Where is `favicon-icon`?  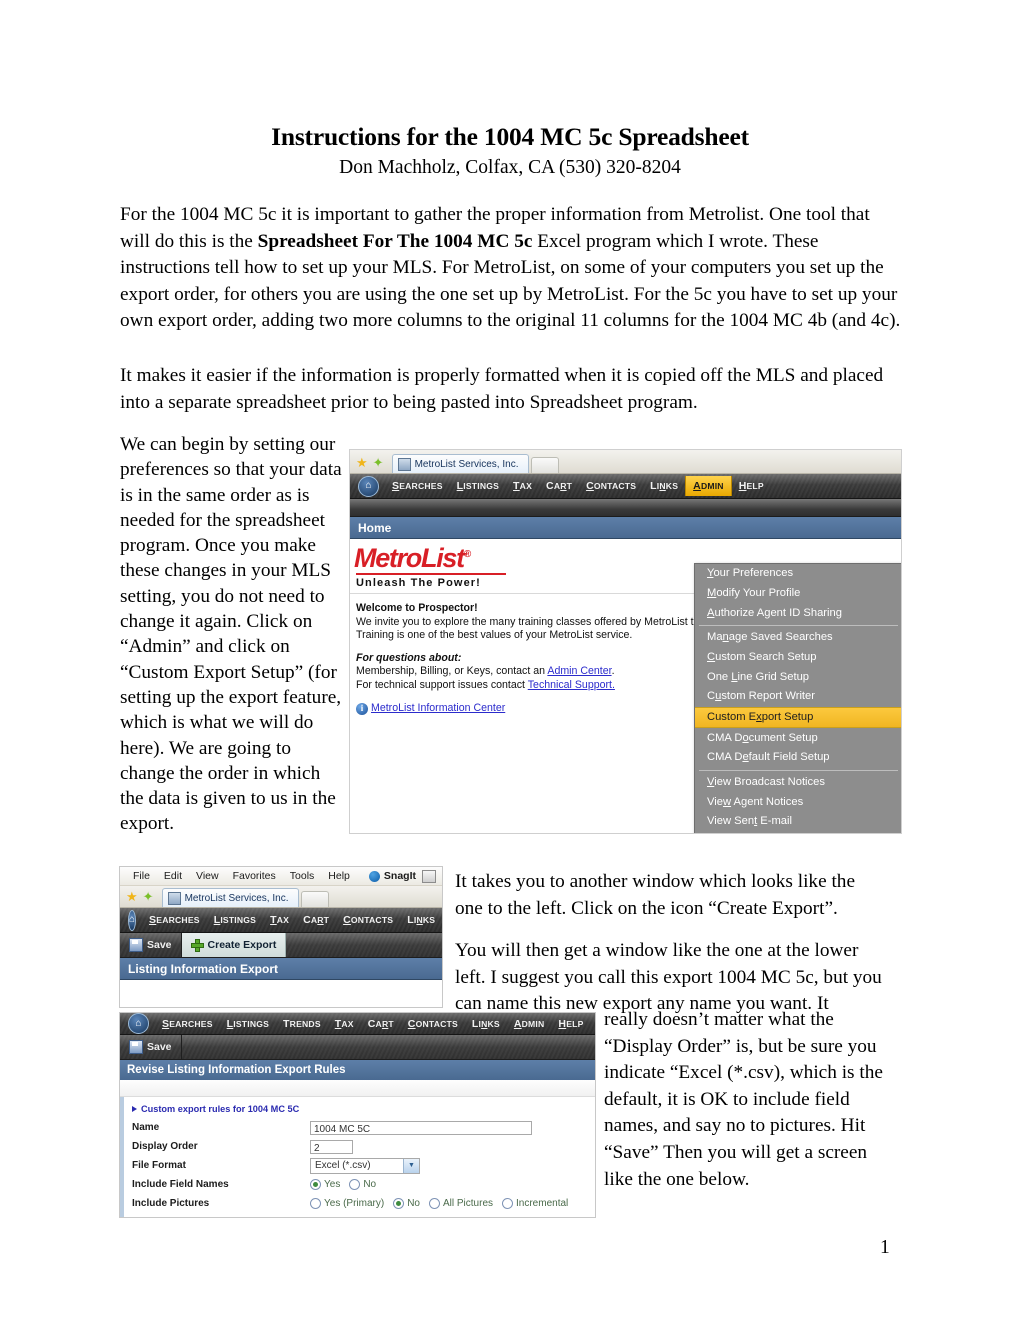
favicon-icon is located at coordinates (404, 464).